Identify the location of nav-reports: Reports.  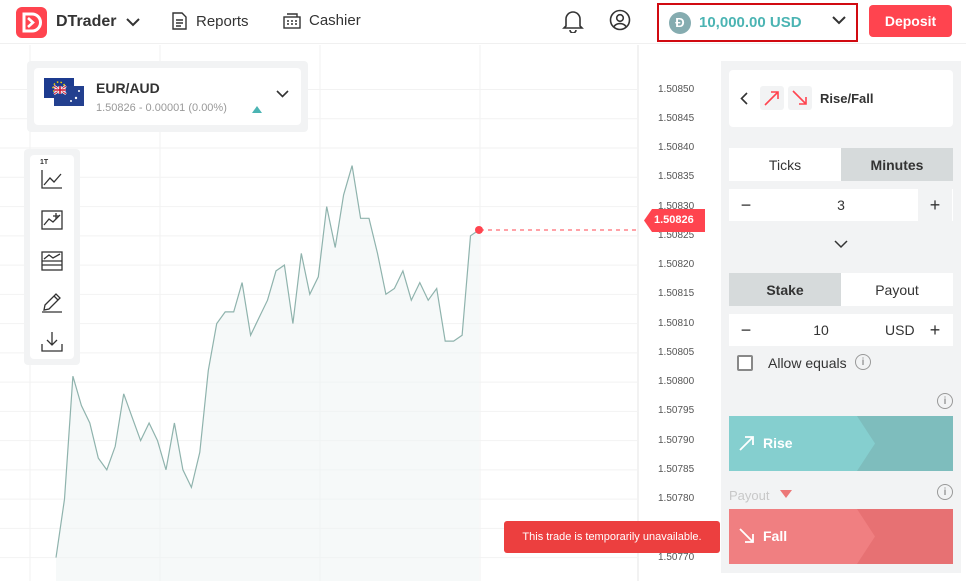
(210, 21).